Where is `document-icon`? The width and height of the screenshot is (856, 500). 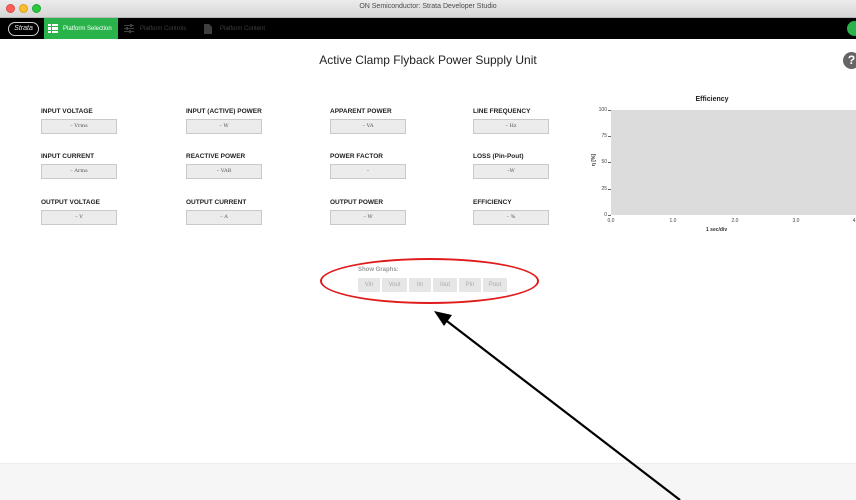 document-icon is located at coordinates (209, 29).